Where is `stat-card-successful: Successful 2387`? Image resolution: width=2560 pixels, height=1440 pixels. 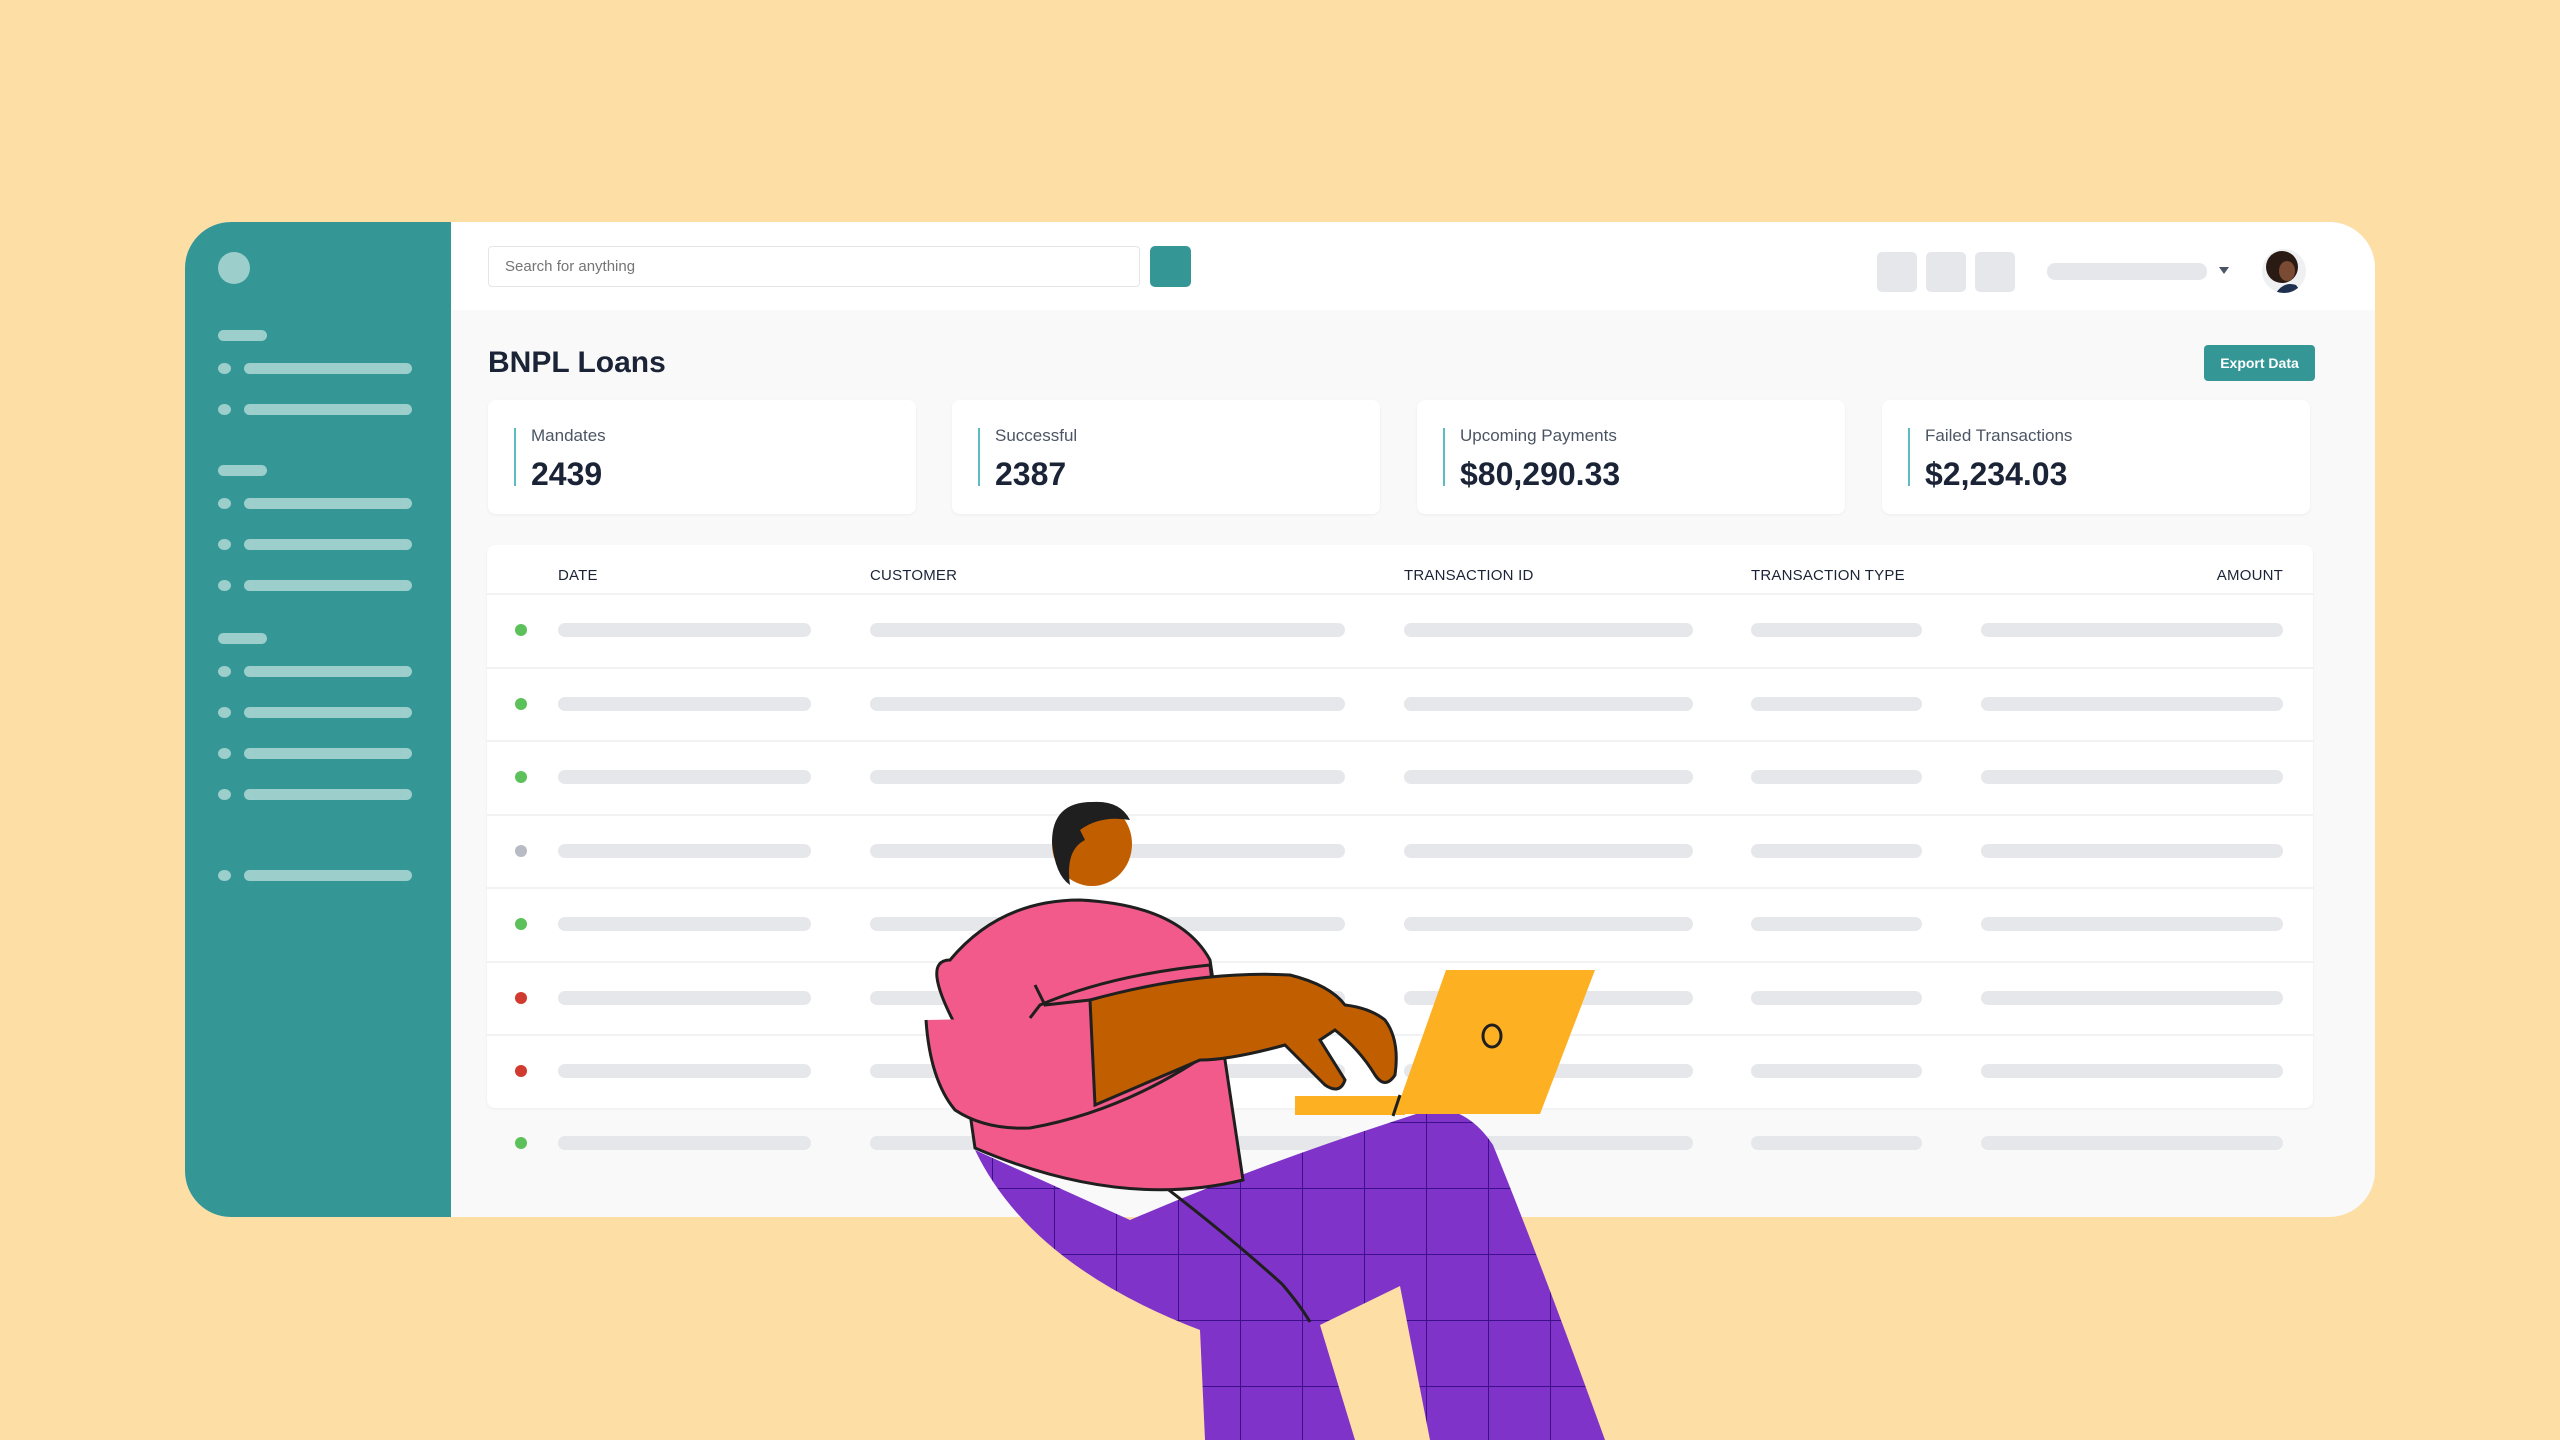 stat-card-successful: Successful 2387 is located at coordinates (1166, 457).